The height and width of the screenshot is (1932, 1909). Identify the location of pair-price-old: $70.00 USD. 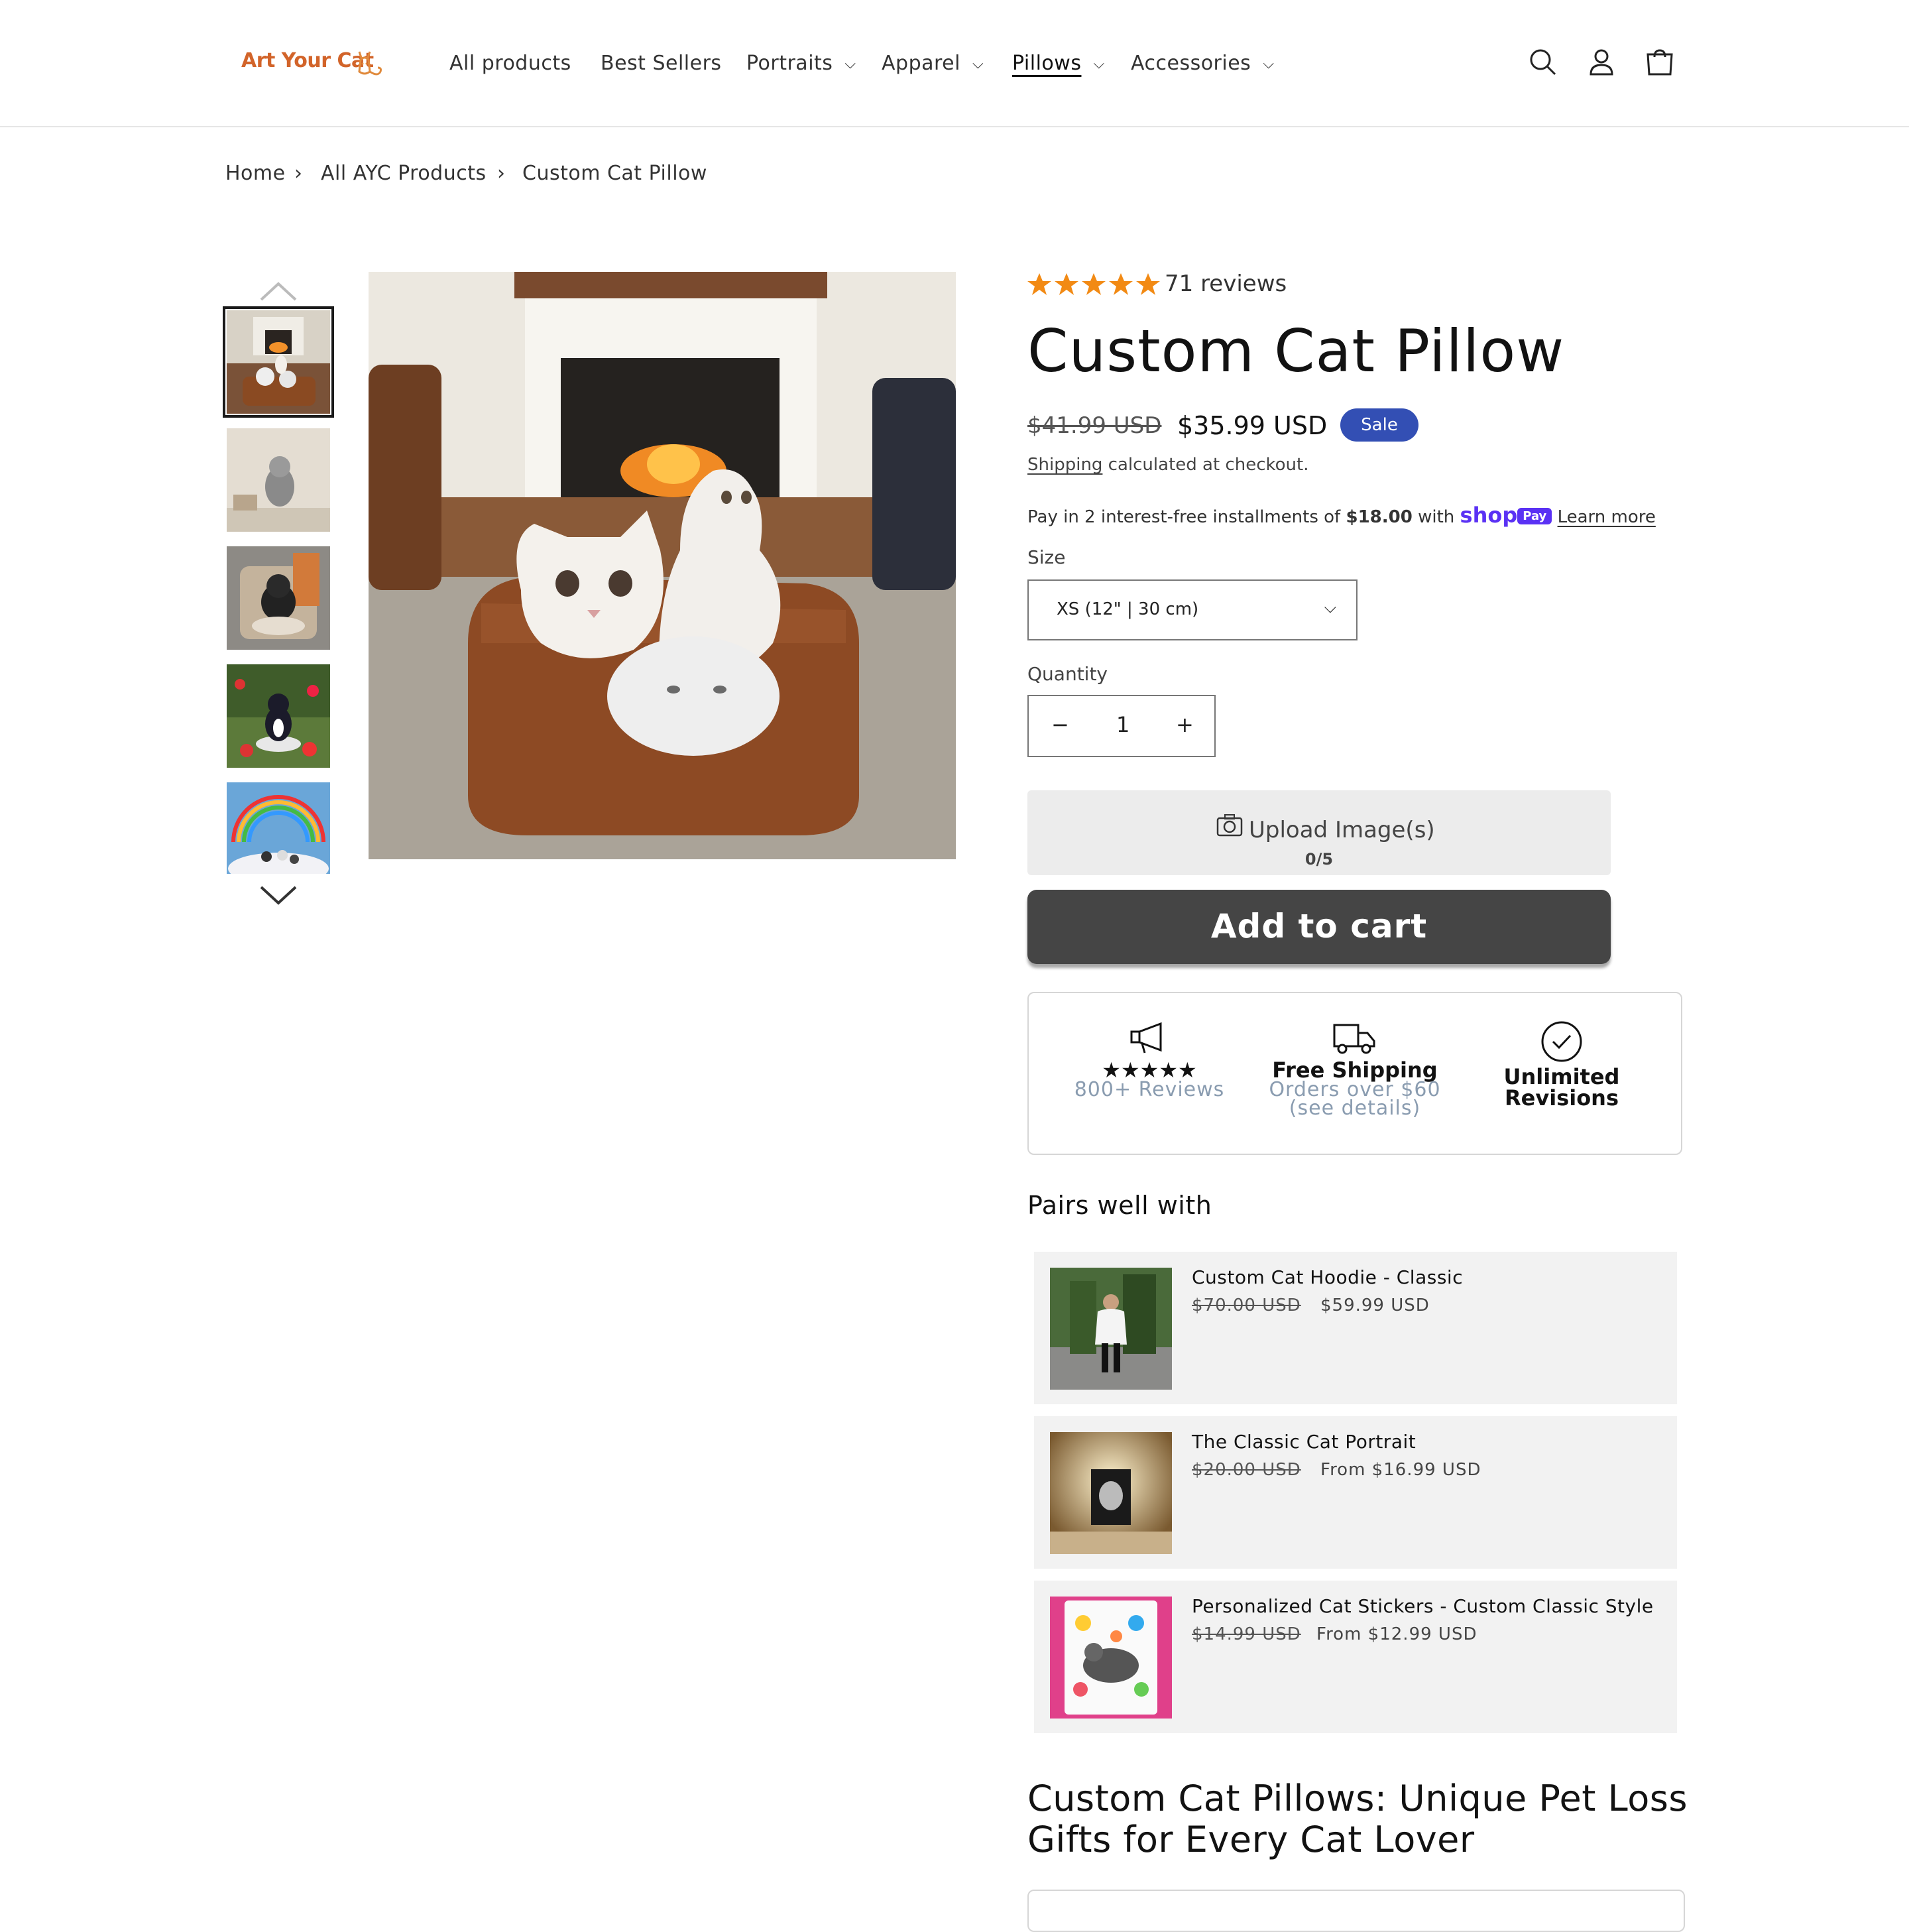
(1247, 1305).